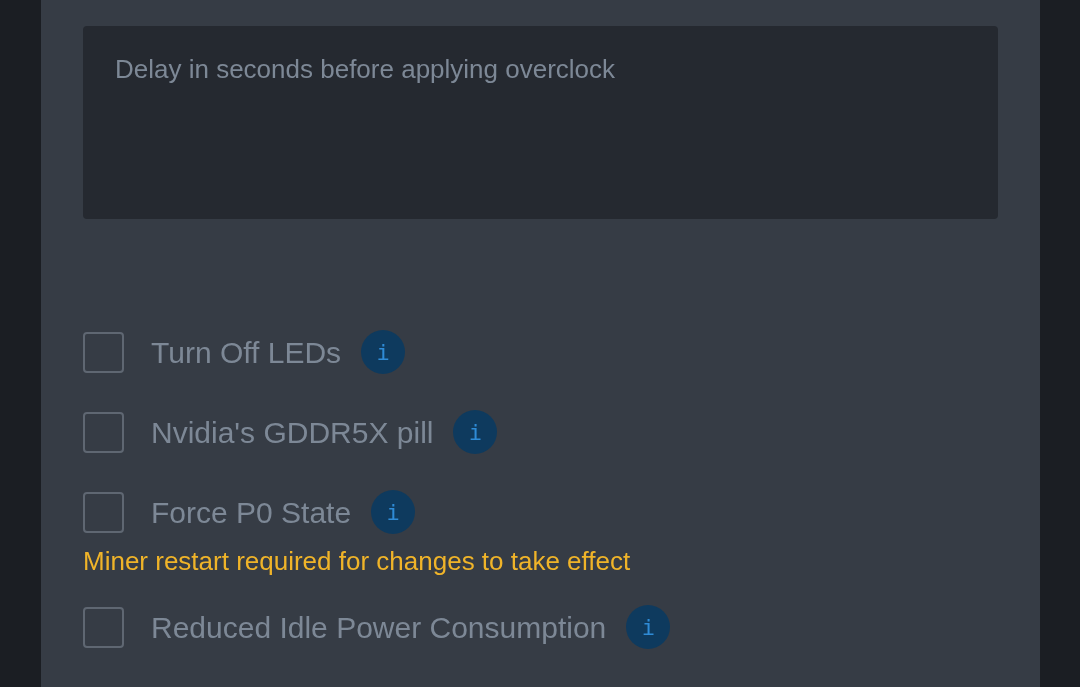  Describe the element at coordinates (251, 512) in the screenshot. I see `option-label: Force P0 State` at that location.